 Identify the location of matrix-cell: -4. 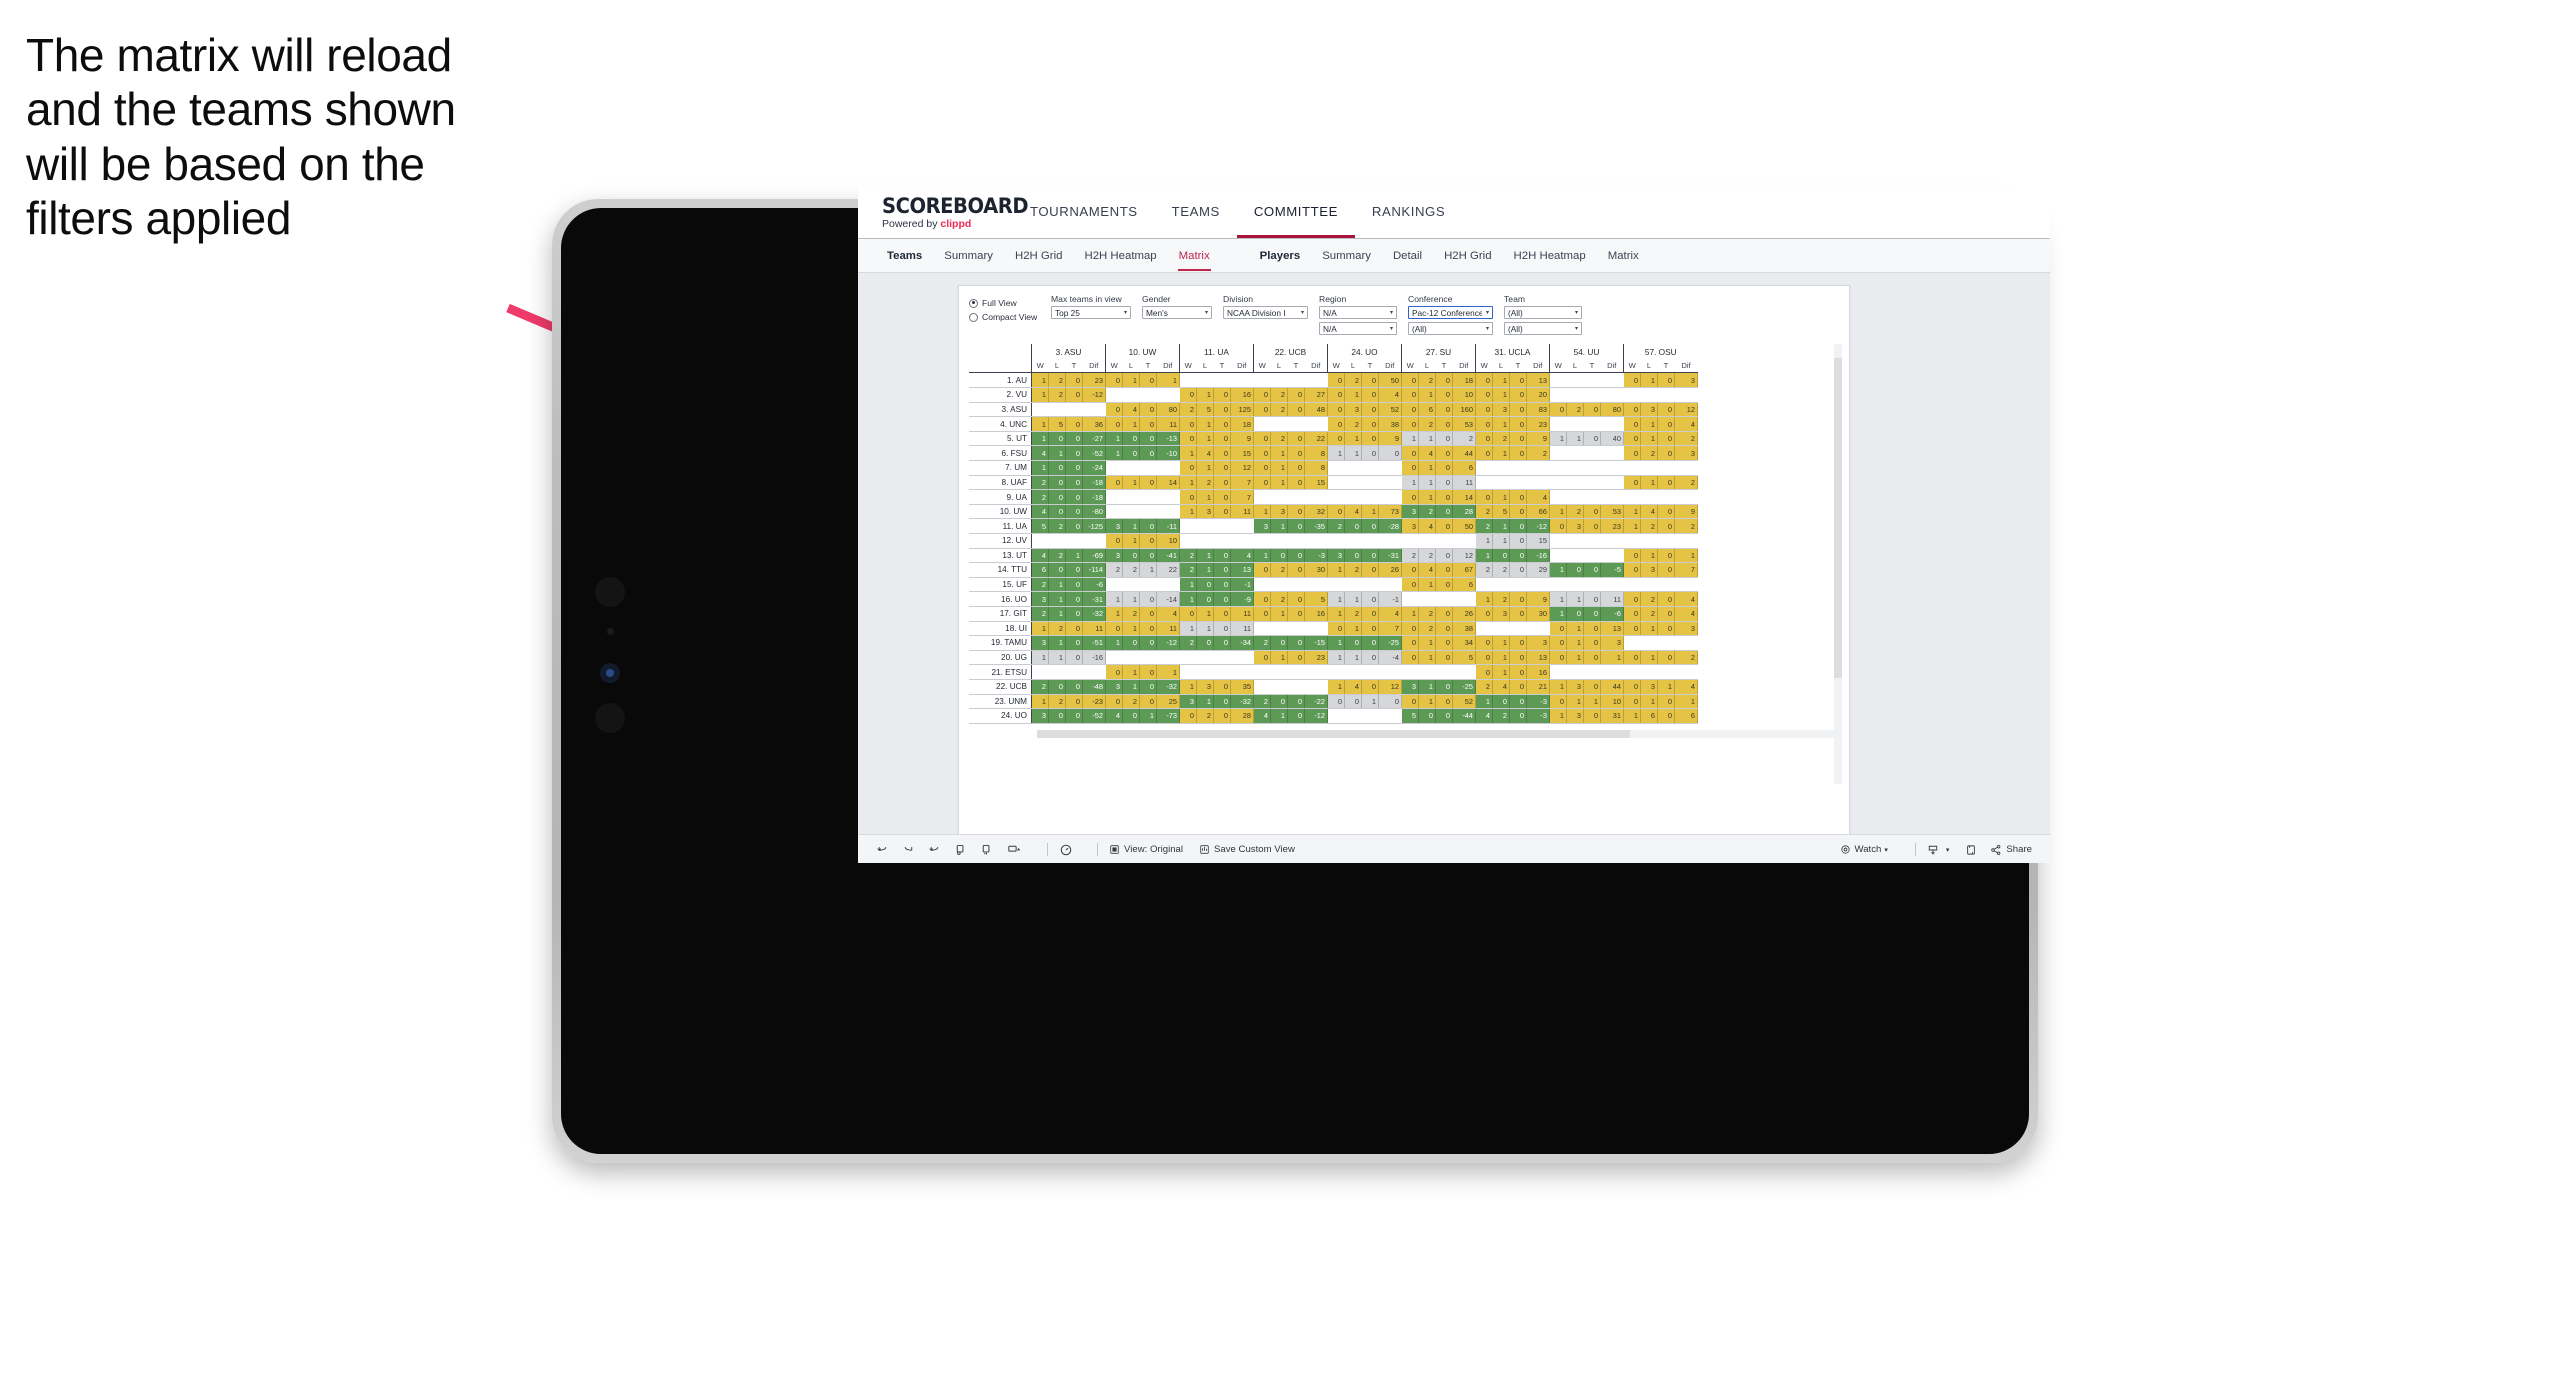
(1390, 658).